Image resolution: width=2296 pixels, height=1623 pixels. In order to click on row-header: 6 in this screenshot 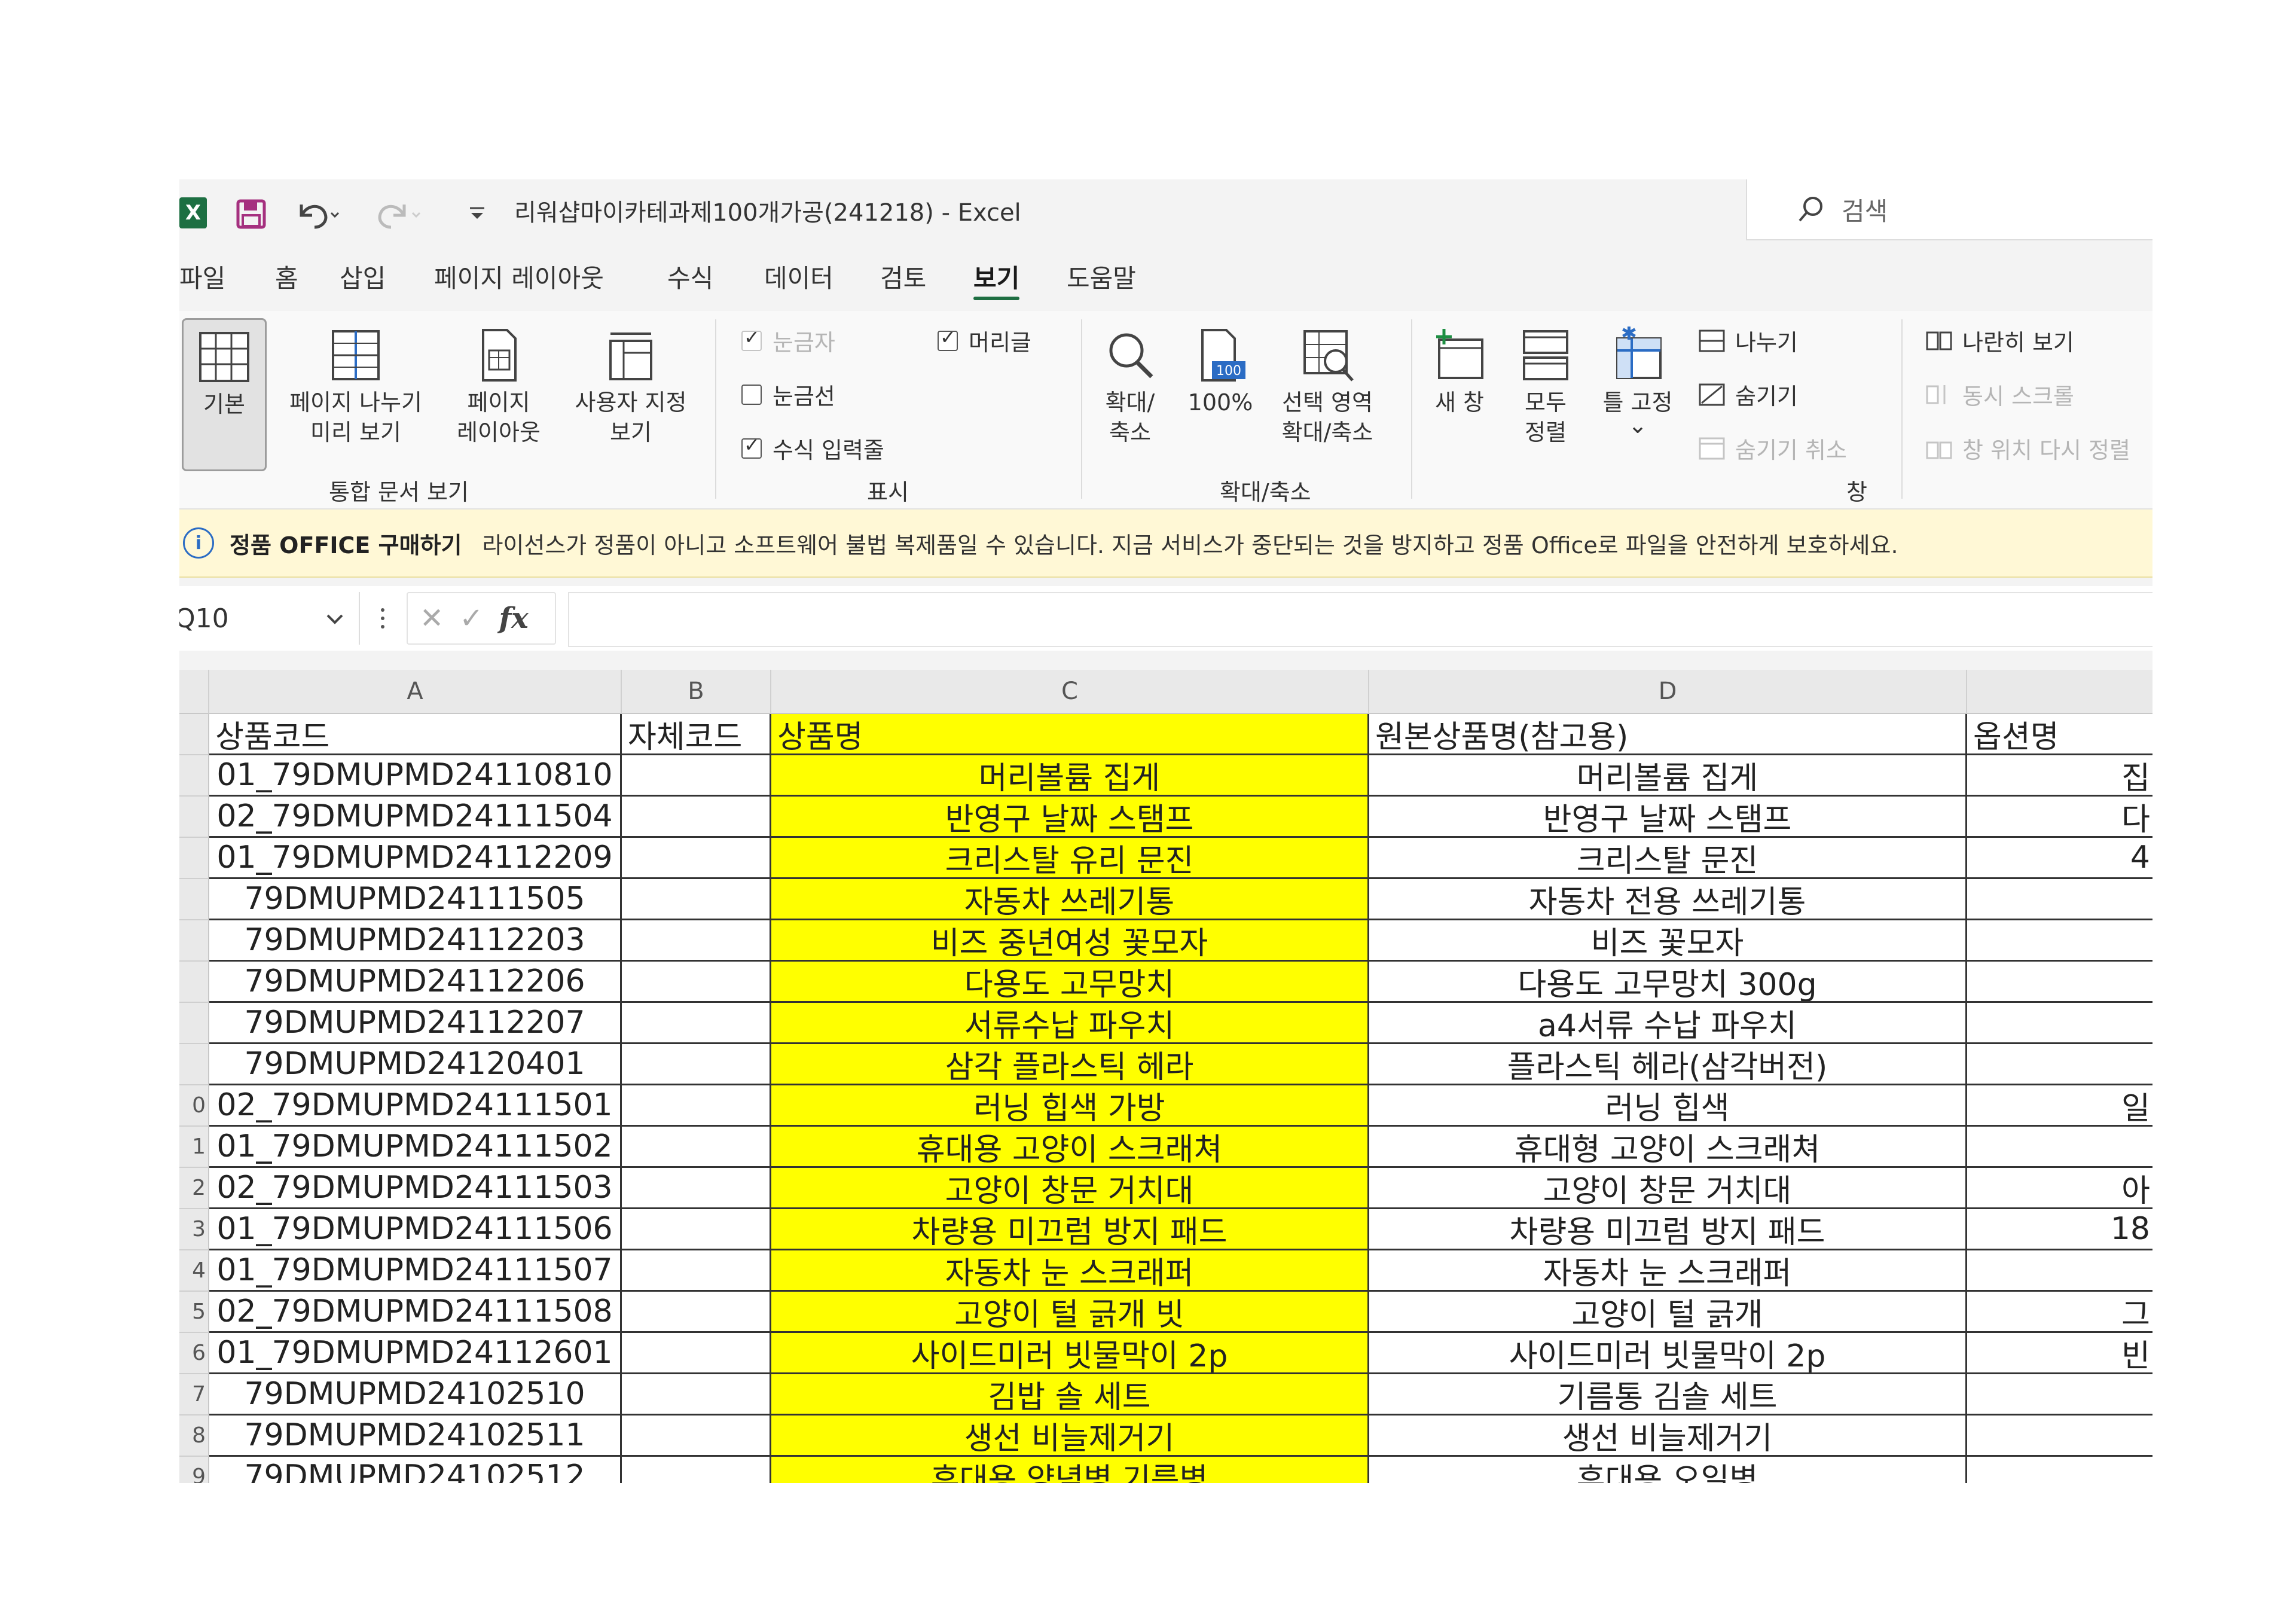, I will do `click(194, 1353)`.